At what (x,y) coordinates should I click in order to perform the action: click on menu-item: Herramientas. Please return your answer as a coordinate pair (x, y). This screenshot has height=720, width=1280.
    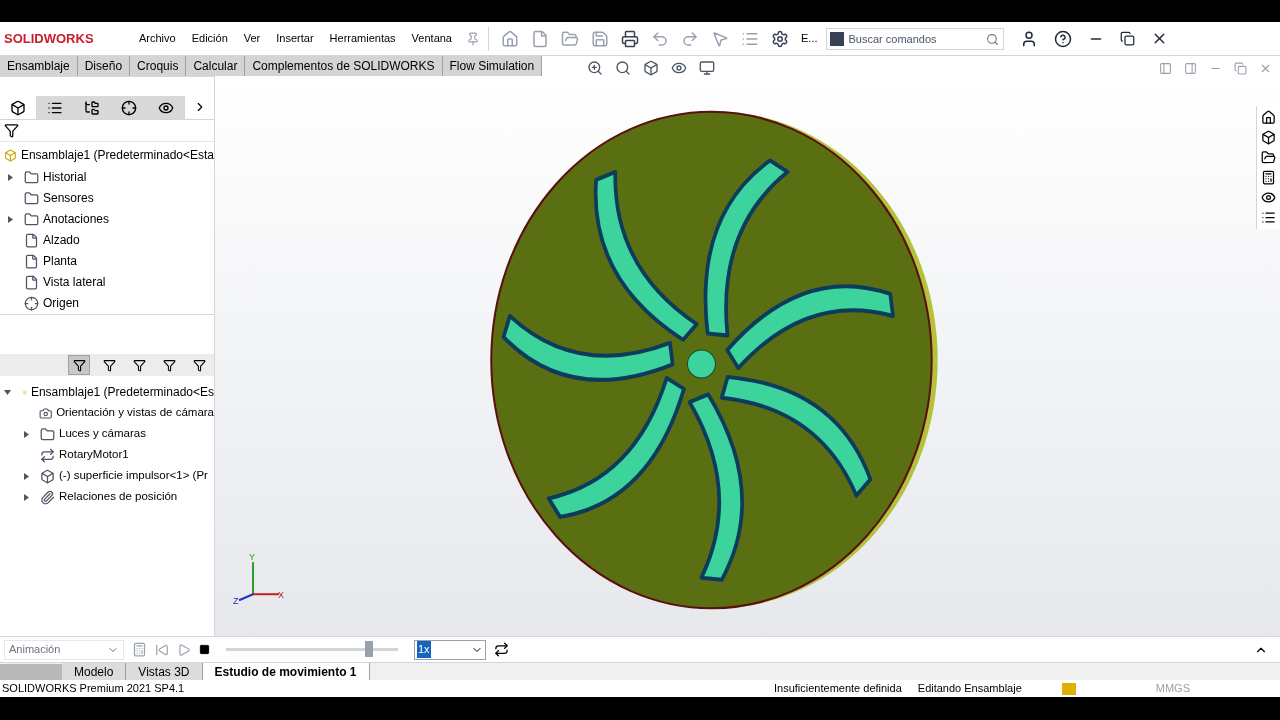
    Looking at the image, I should click on (362, 38).